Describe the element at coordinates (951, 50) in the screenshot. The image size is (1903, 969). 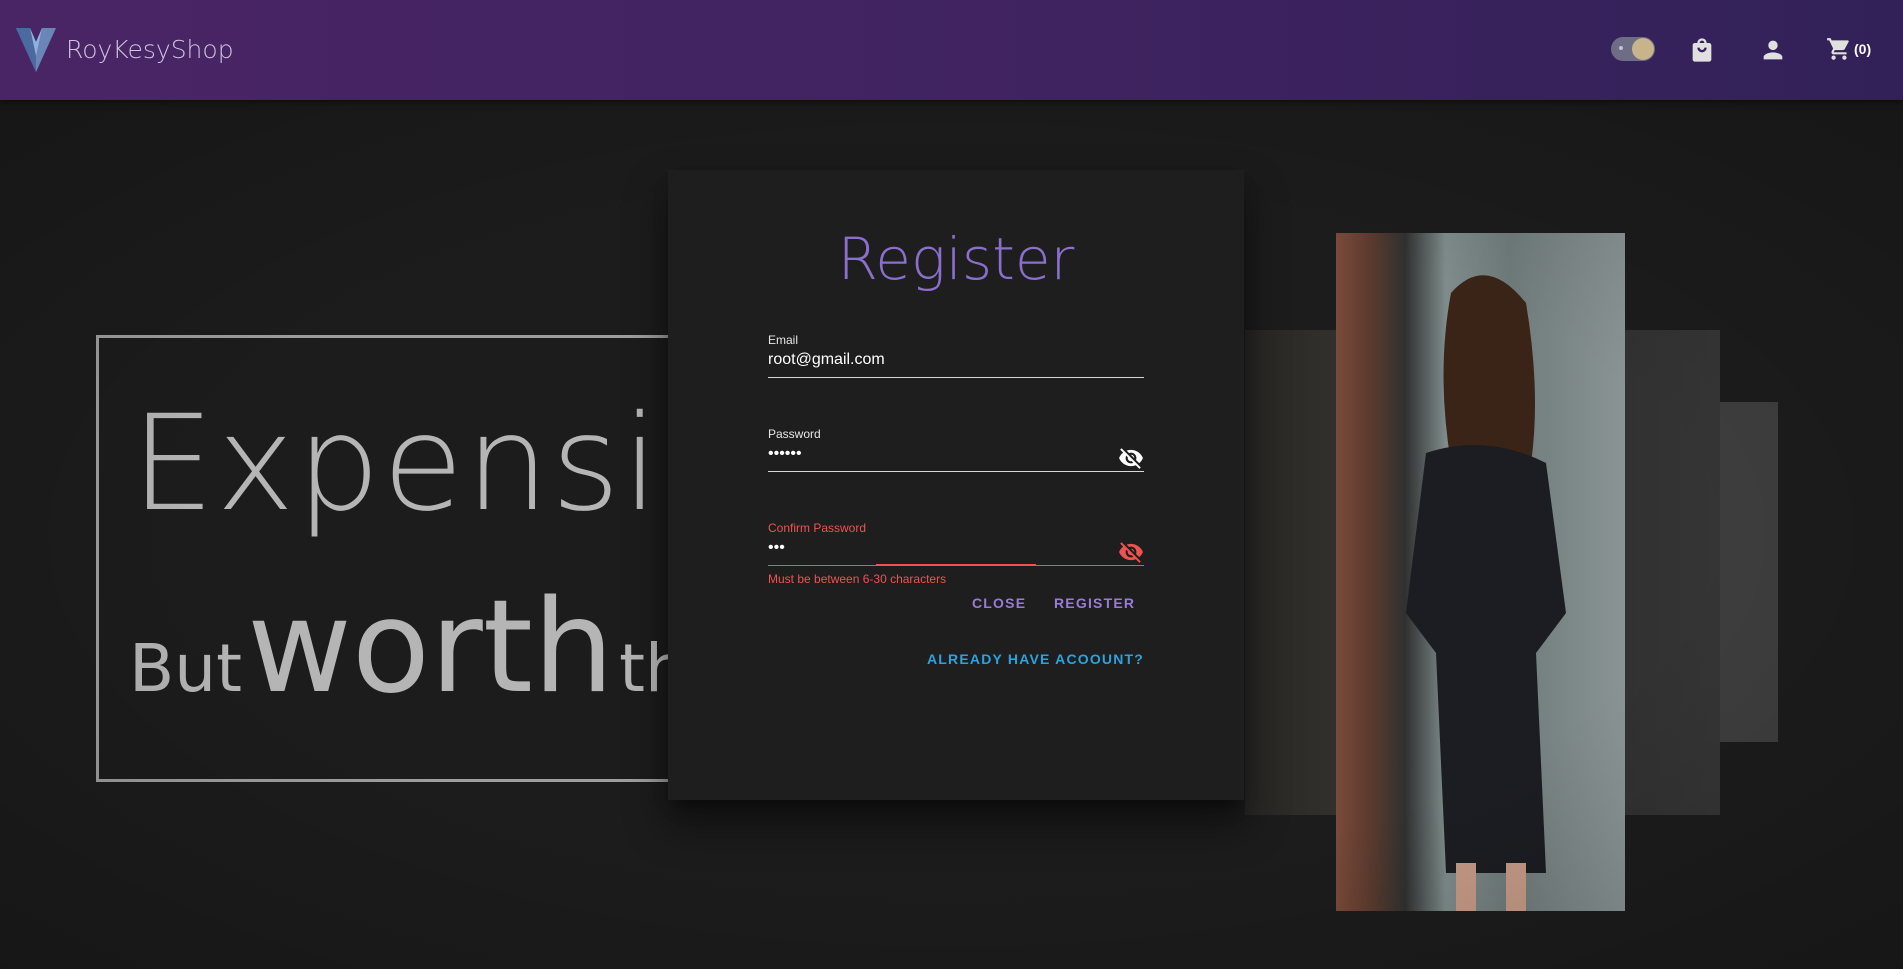
I see `app-bar: RoyKesyShop (0)` at that location.